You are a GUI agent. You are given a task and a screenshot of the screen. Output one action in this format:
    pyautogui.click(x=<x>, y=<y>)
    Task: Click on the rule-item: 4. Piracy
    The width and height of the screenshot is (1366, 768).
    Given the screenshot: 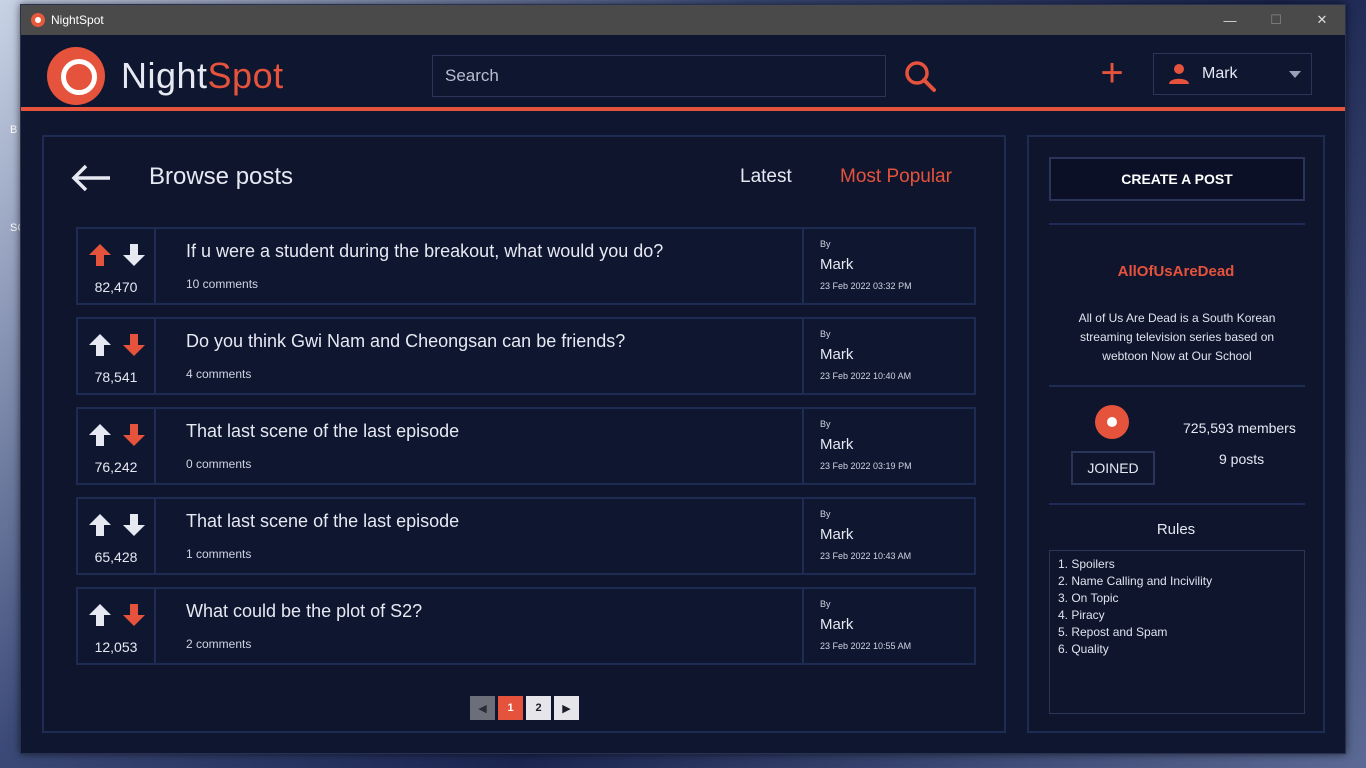 What is the action you would take?
    pyautogui.click(x=1081, y=615)
    